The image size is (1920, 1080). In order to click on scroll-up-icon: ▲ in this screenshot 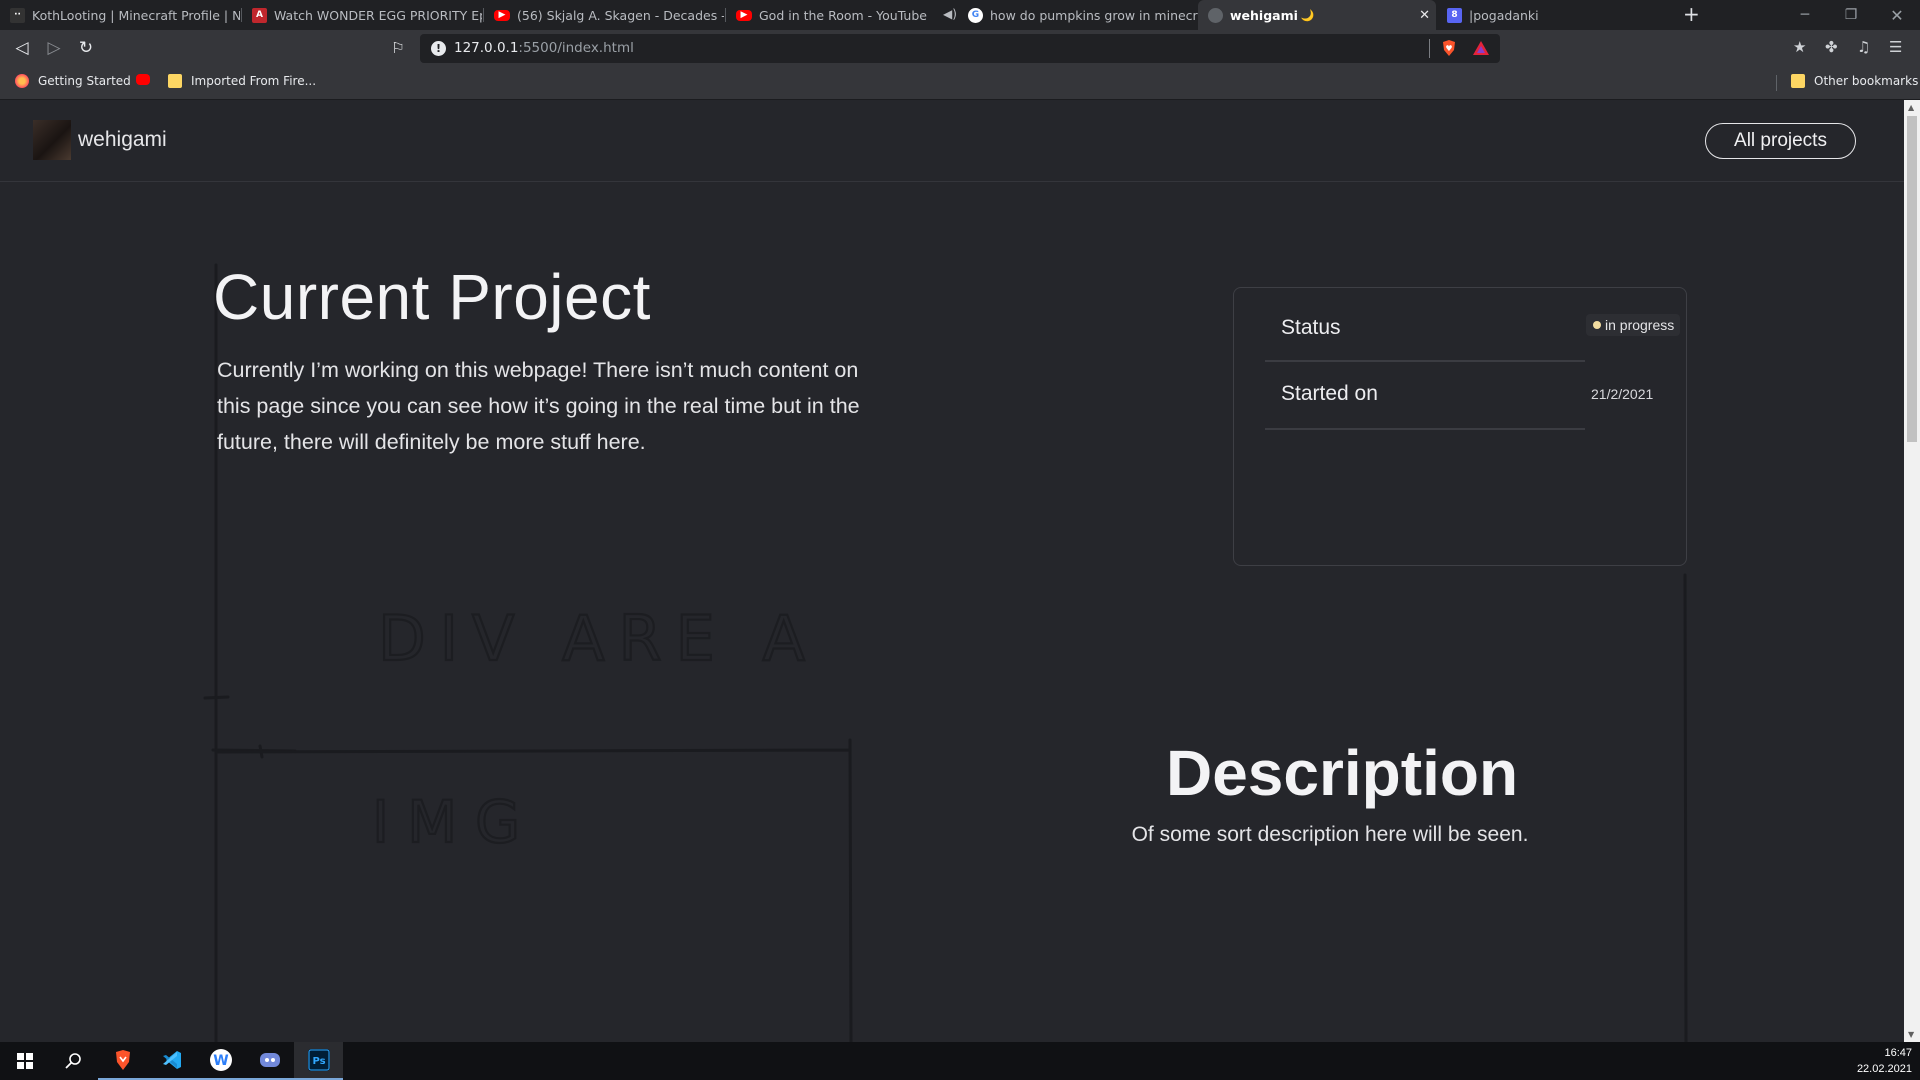, I will do `click(1911, 107)`.